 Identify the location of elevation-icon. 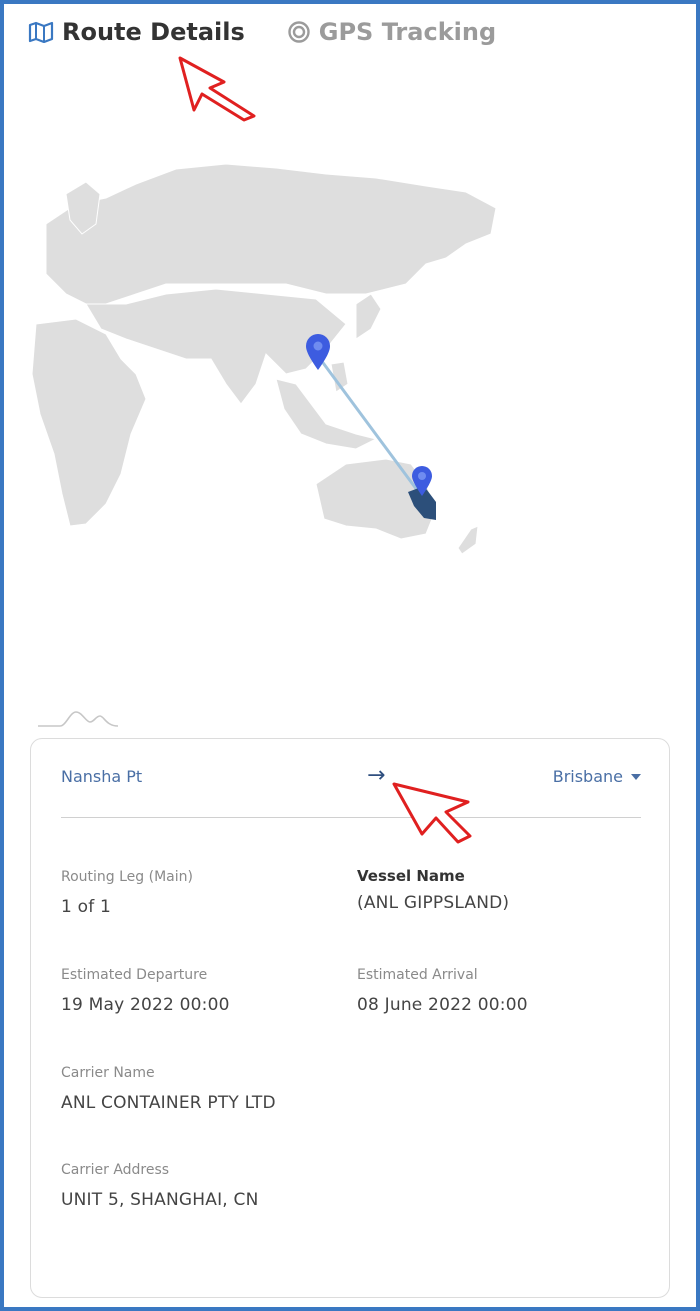
(78, 719).